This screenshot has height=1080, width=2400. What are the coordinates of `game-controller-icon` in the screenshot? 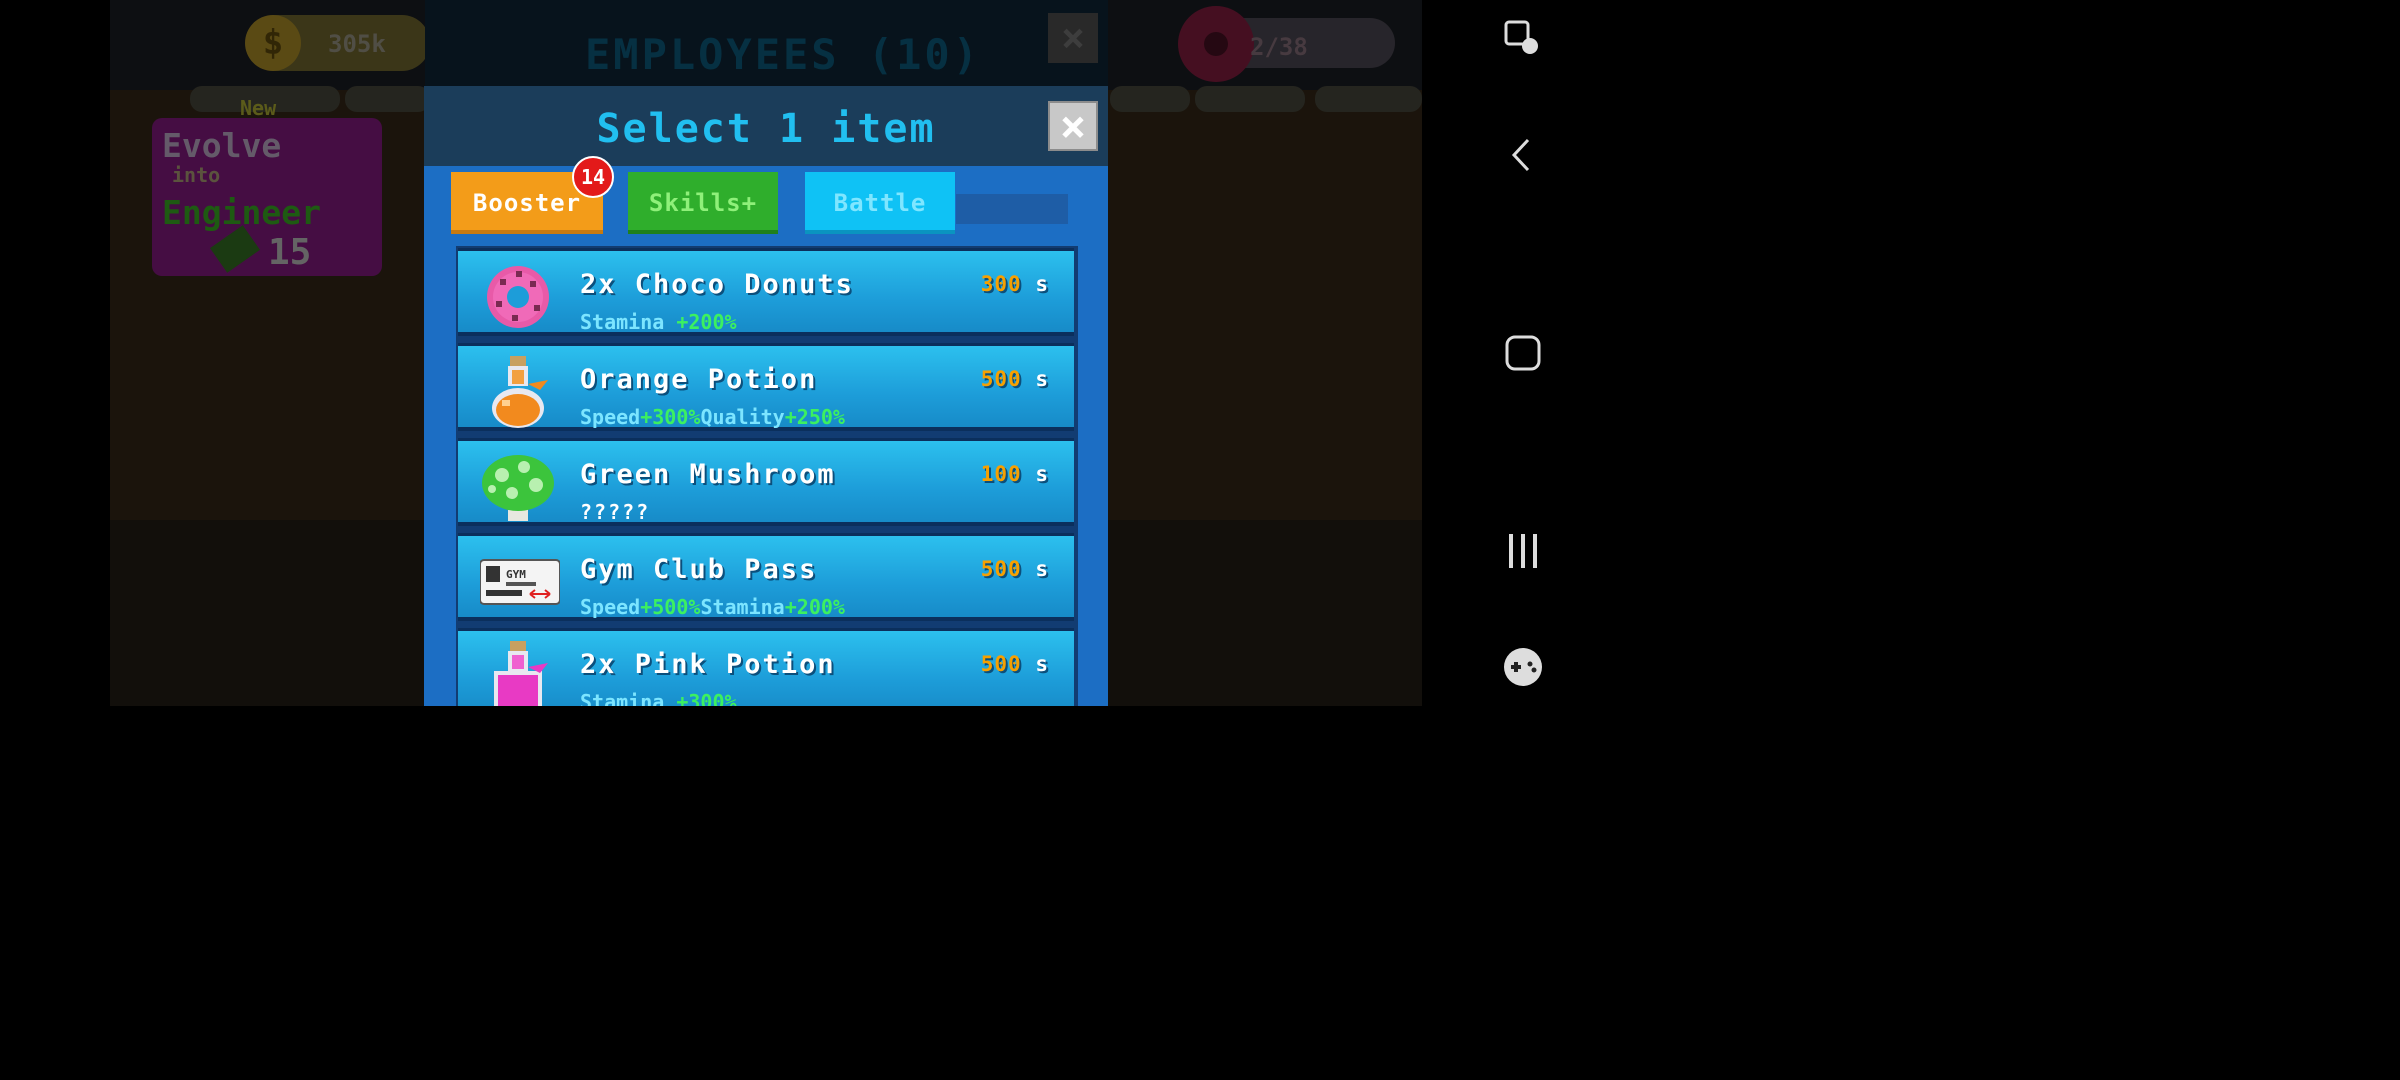 It's located at (1523, 667).